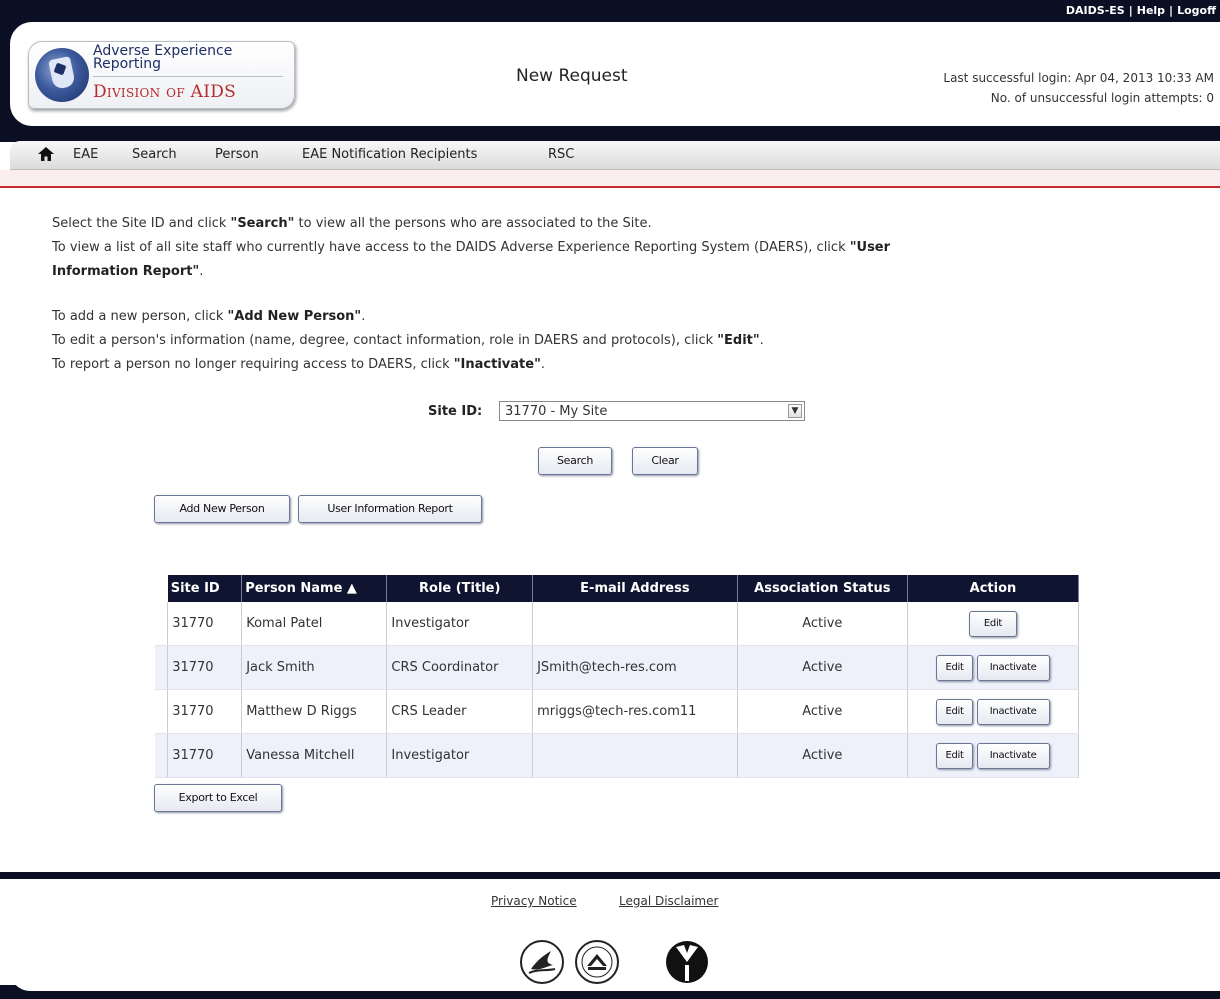 The image size is (1220, 999). I want to click on instruction-keyword: "Inactivate", so click(497, 364).